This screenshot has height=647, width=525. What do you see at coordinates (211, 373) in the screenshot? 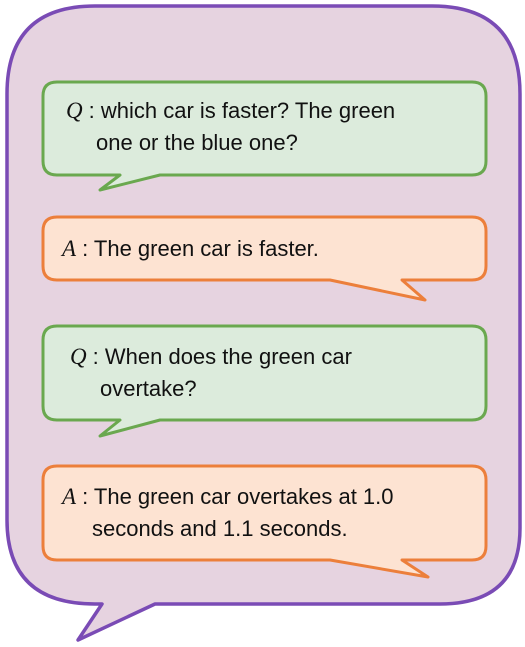
I see `question-text-2: Q: When does the green car overtake?` at bounding box center [211, 373].